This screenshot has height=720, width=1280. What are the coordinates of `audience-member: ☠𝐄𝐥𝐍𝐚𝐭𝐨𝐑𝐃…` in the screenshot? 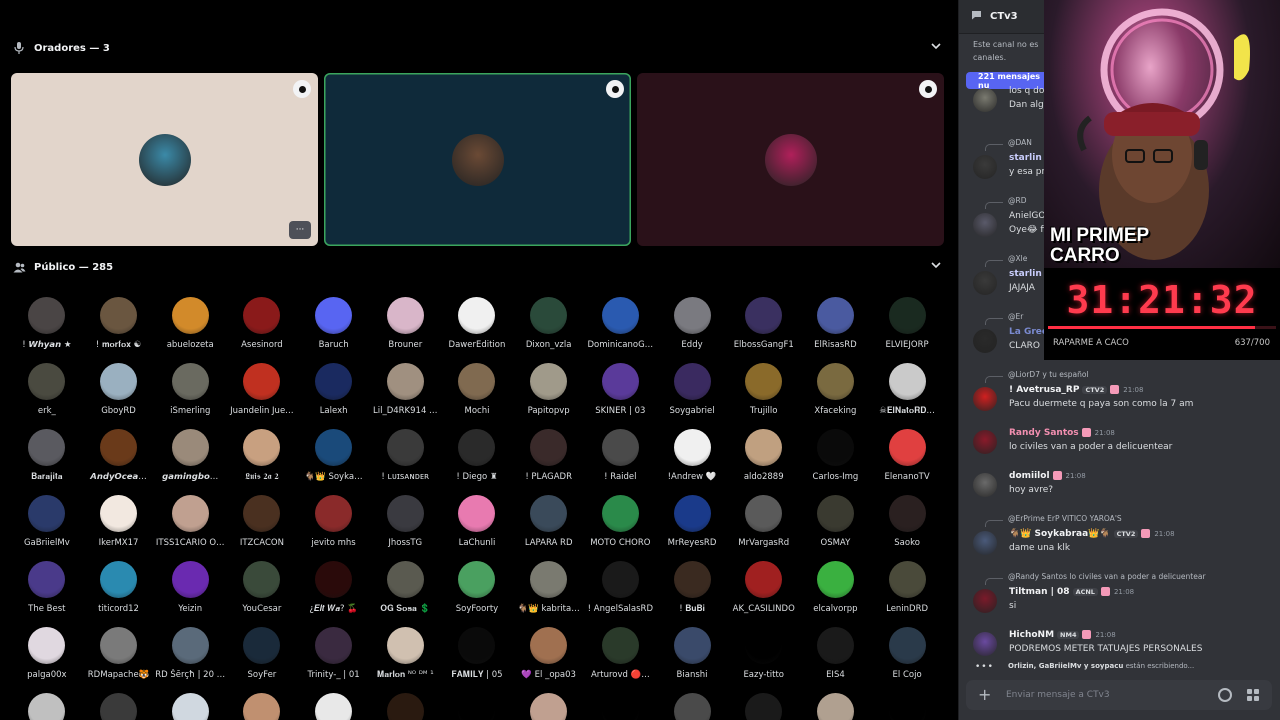 It's located at (907, 390).